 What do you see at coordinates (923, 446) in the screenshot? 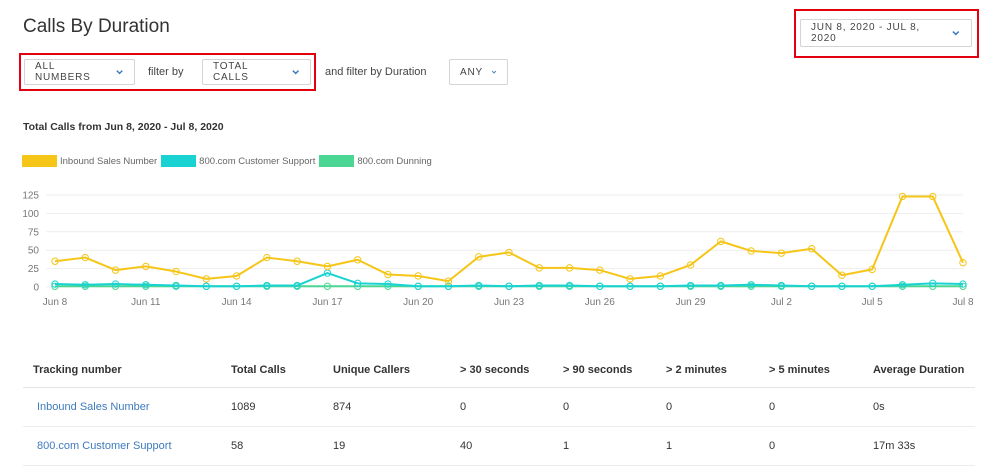
I see `average-duration-cell: 17m 33s` at bounding box center [923, 446].